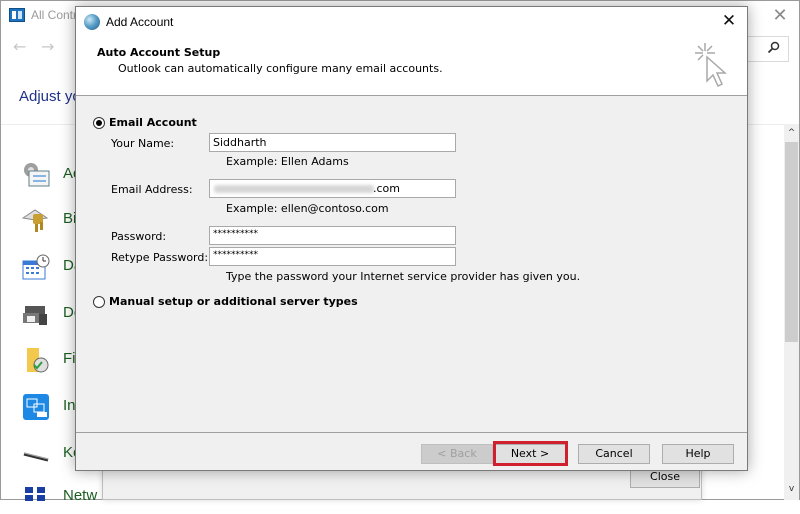  I want to click on dialog-title: Add Account, so click(140, 22).